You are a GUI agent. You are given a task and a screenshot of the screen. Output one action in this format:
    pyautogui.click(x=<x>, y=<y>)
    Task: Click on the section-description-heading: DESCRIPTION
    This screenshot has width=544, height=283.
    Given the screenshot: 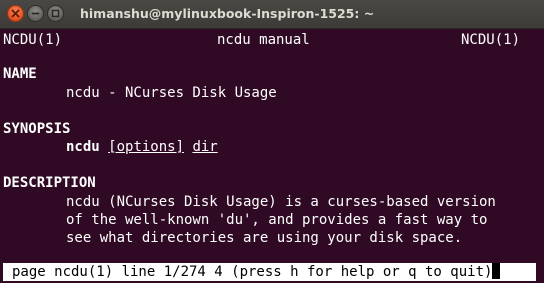 What is the action you would take?
    pyautogui.click(x=49, y=183)
    